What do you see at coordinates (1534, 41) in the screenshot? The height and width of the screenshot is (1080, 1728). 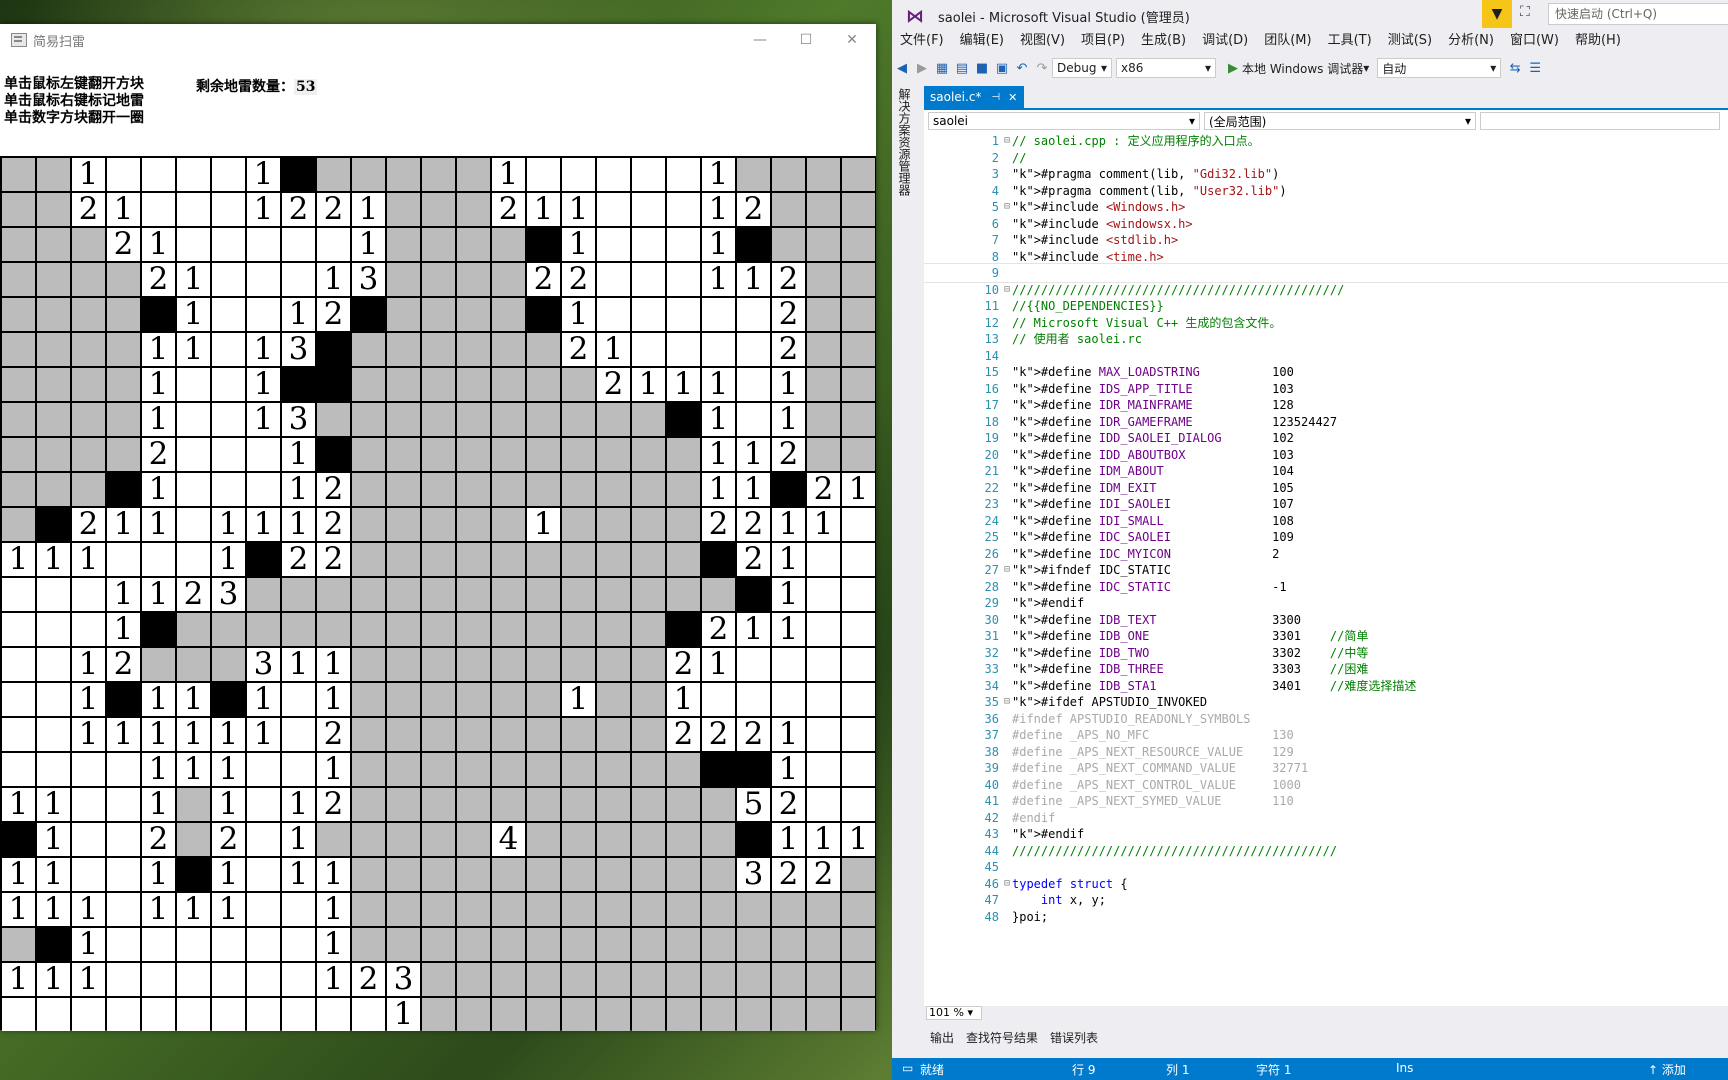 I see `menu-window: 窗口(W)` at bounding box center [1534, 41].